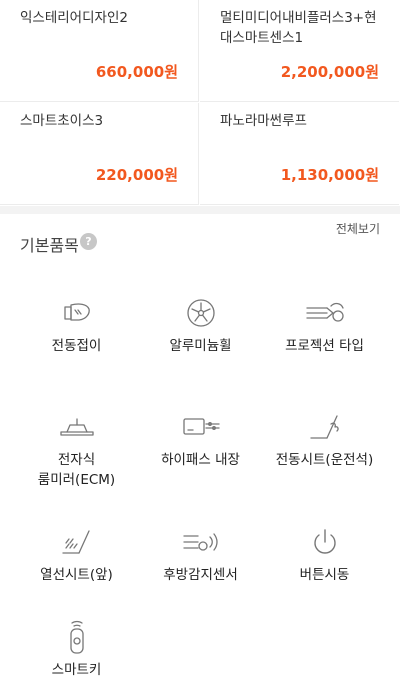  What do you see at coordinates (136, 72) in the screenshot?
I see `option-price: 660,000원` at bounding box center [136, 72].